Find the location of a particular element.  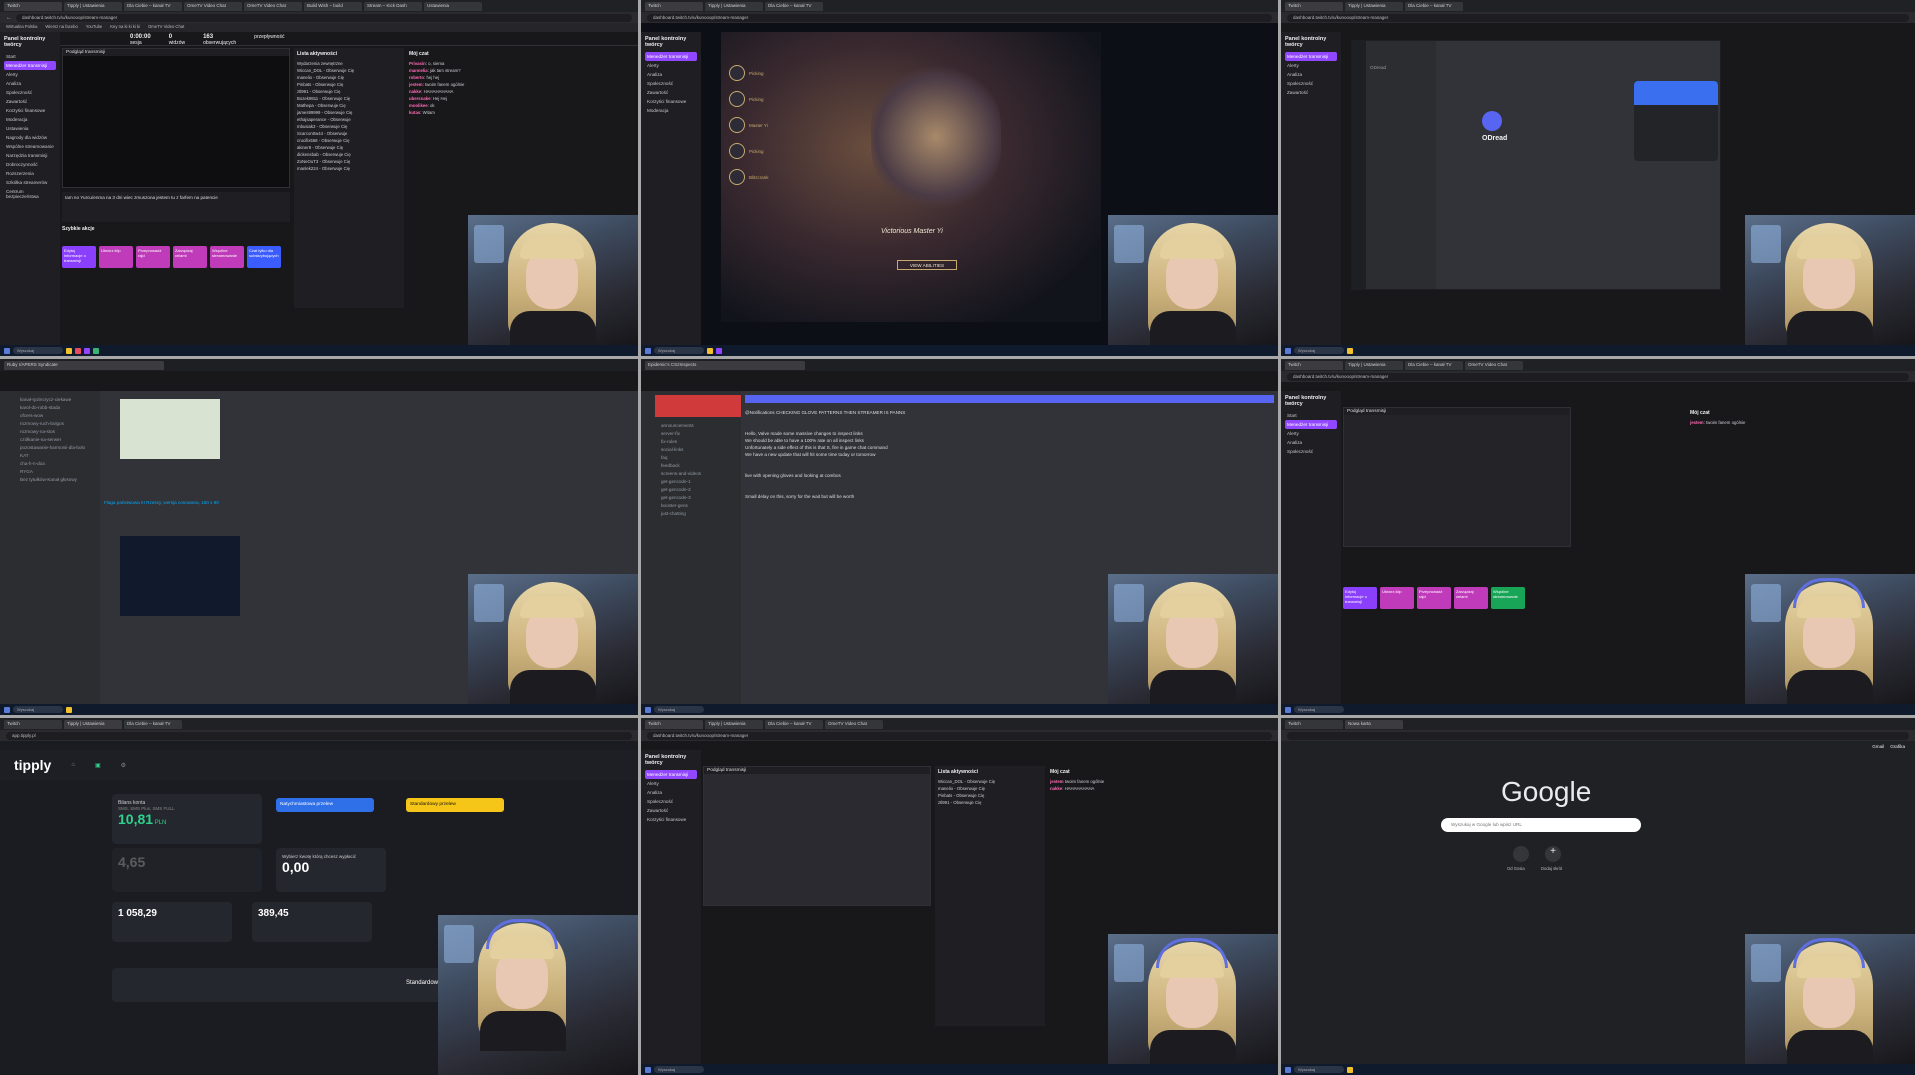

channel-item: rozmowy-ruch-bolgos is located at coordinates (50, 423).